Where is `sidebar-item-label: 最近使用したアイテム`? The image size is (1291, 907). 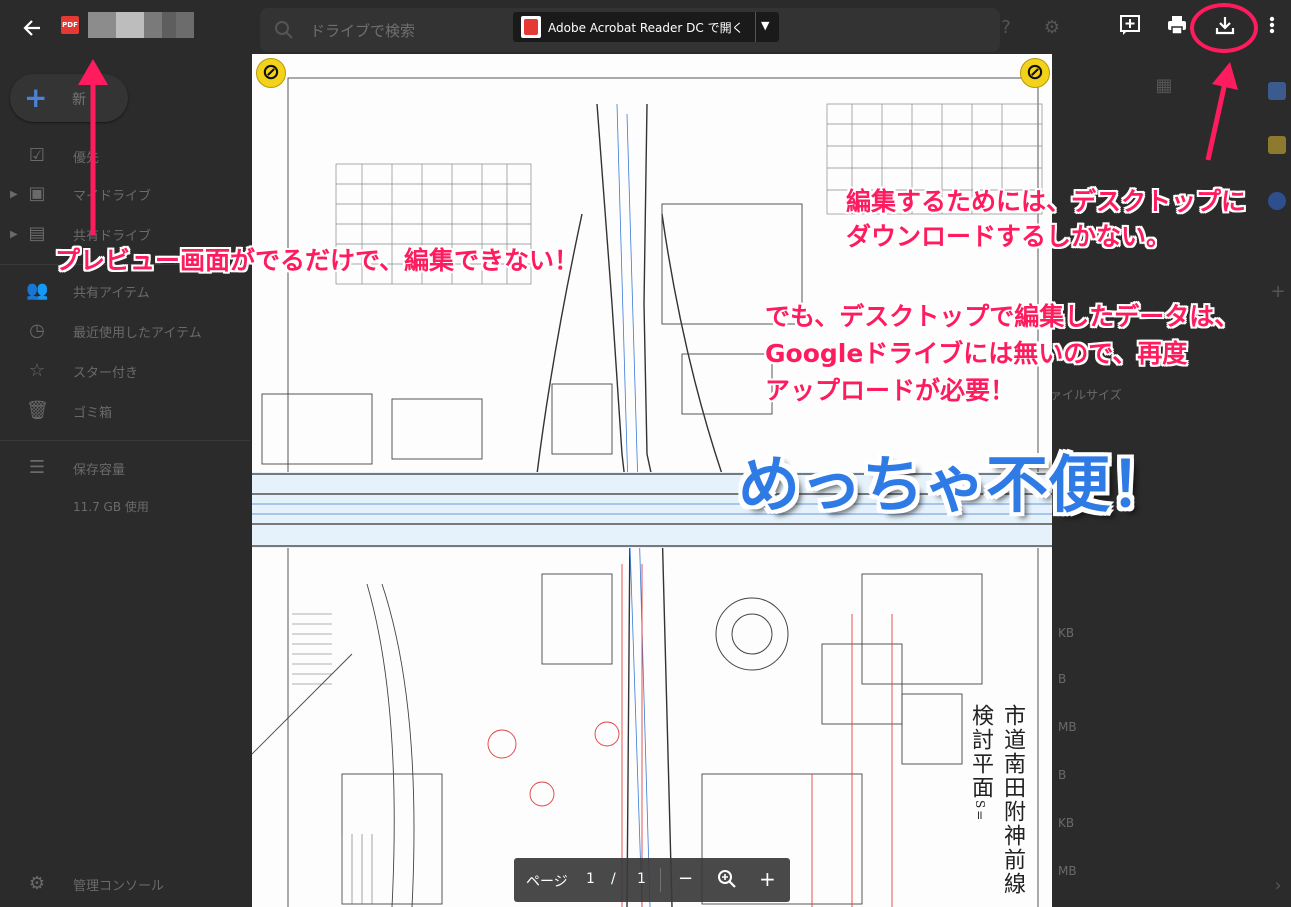
sidebar-item-label: 最近使用したアイテム is located at coordinates (137, 333).